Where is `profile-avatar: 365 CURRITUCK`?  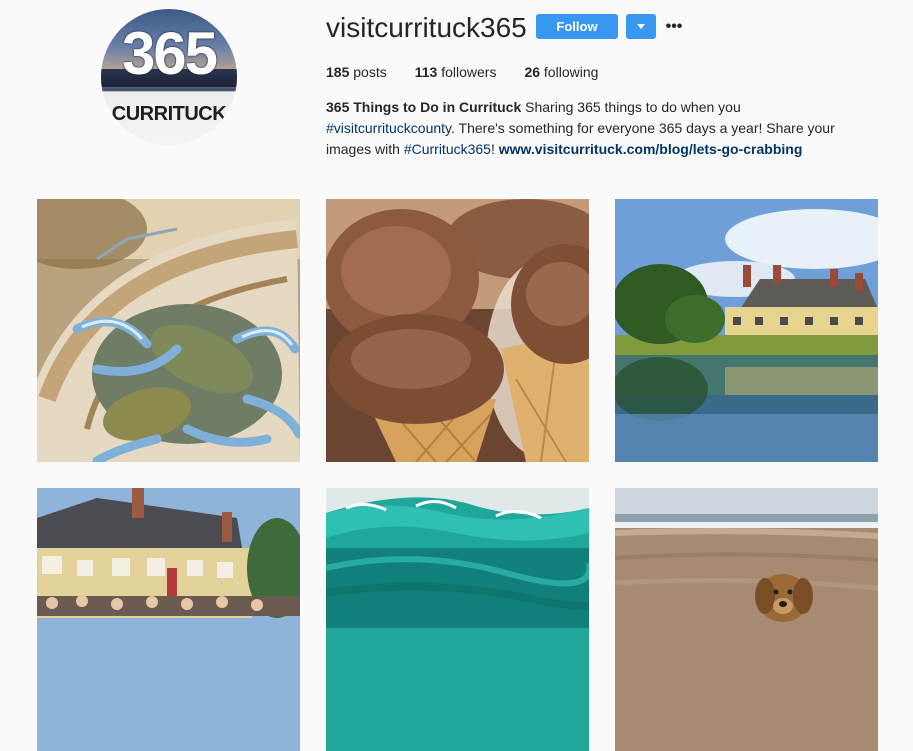 profile-avatar: 365 CURRITUCK is located at coordinates (169, 77).